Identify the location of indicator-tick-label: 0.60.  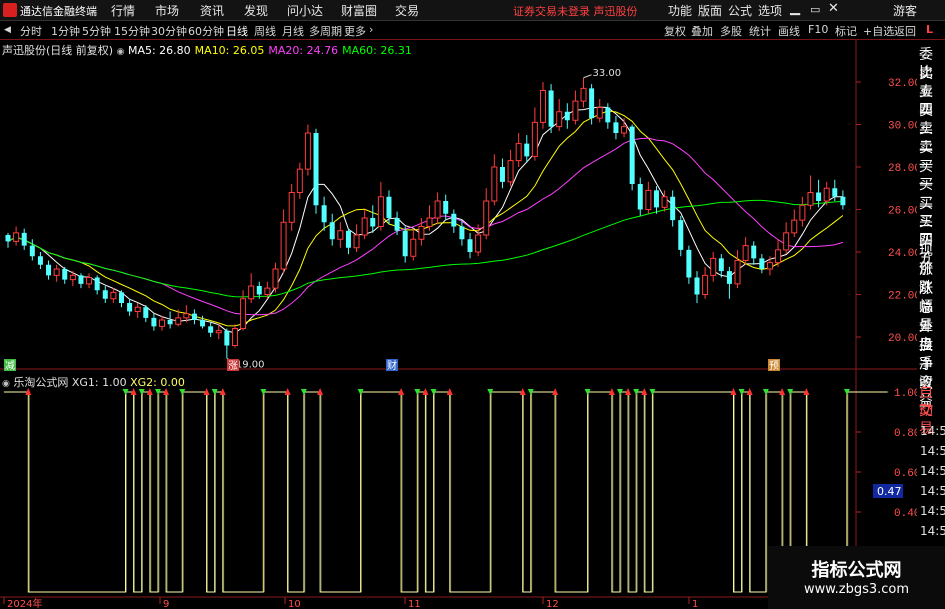
(905, 474).